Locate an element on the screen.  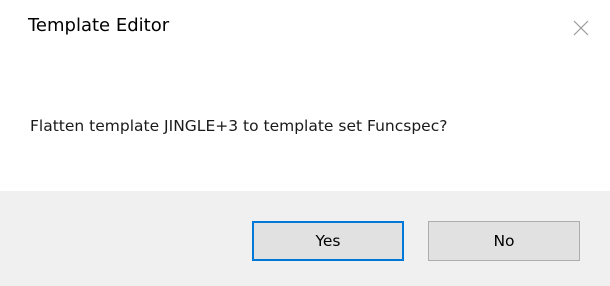
close-button is located at coordinates (581, 28).